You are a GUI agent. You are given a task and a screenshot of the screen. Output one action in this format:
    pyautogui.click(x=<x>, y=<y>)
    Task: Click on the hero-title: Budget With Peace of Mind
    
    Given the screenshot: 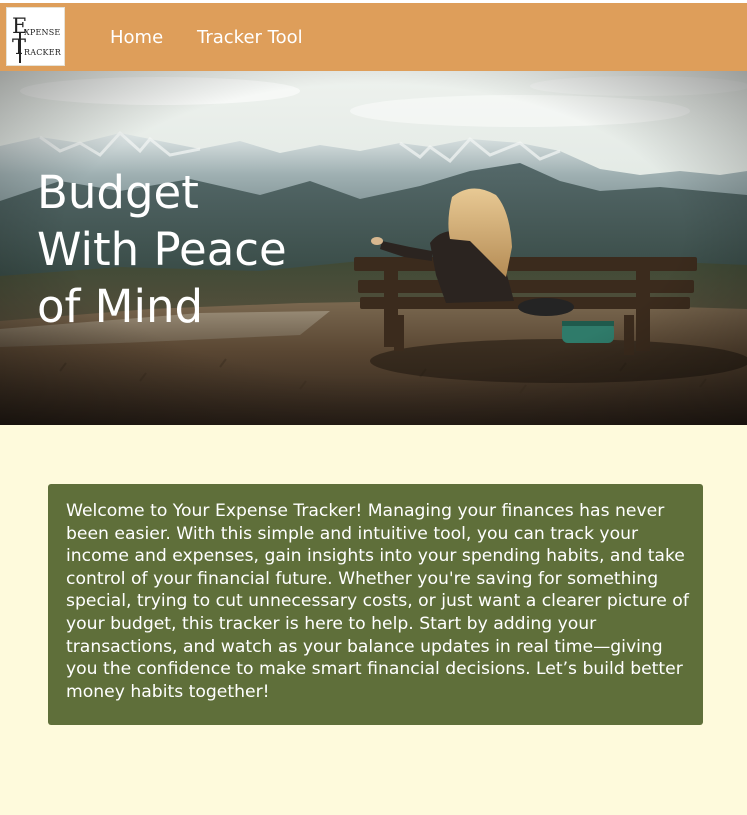 What is the action you would take?
    pyautogui.click(x=187, y=249)
    